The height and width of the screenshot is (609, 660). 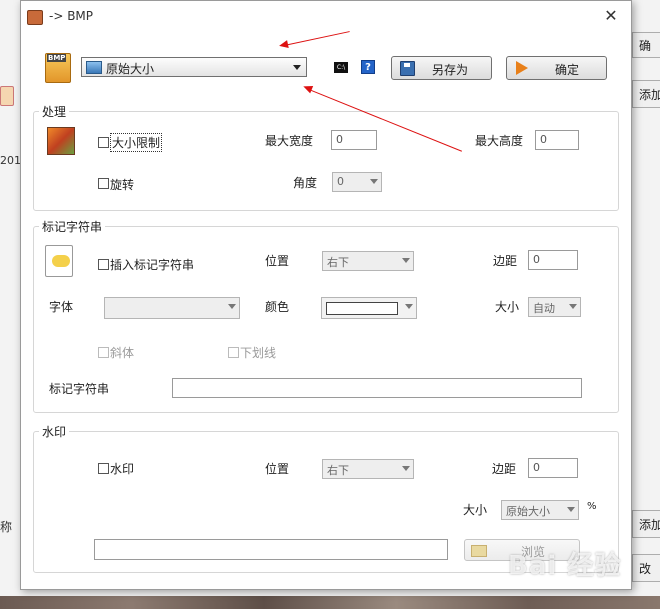 What do you see at coordinates (553, 260) in the screenshot?
I see `mark-margin-input: 0` at bounding box center [553, 260].